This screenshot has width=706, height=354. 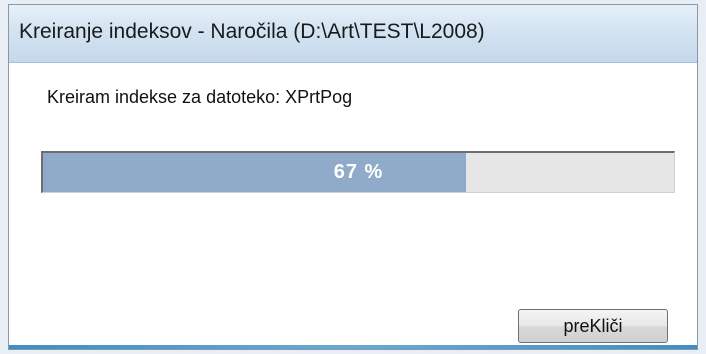 What do you see at coordinates (353, 347) in the screenshot?
I see `window-bottom-edge` at bounding box center [353, 347].